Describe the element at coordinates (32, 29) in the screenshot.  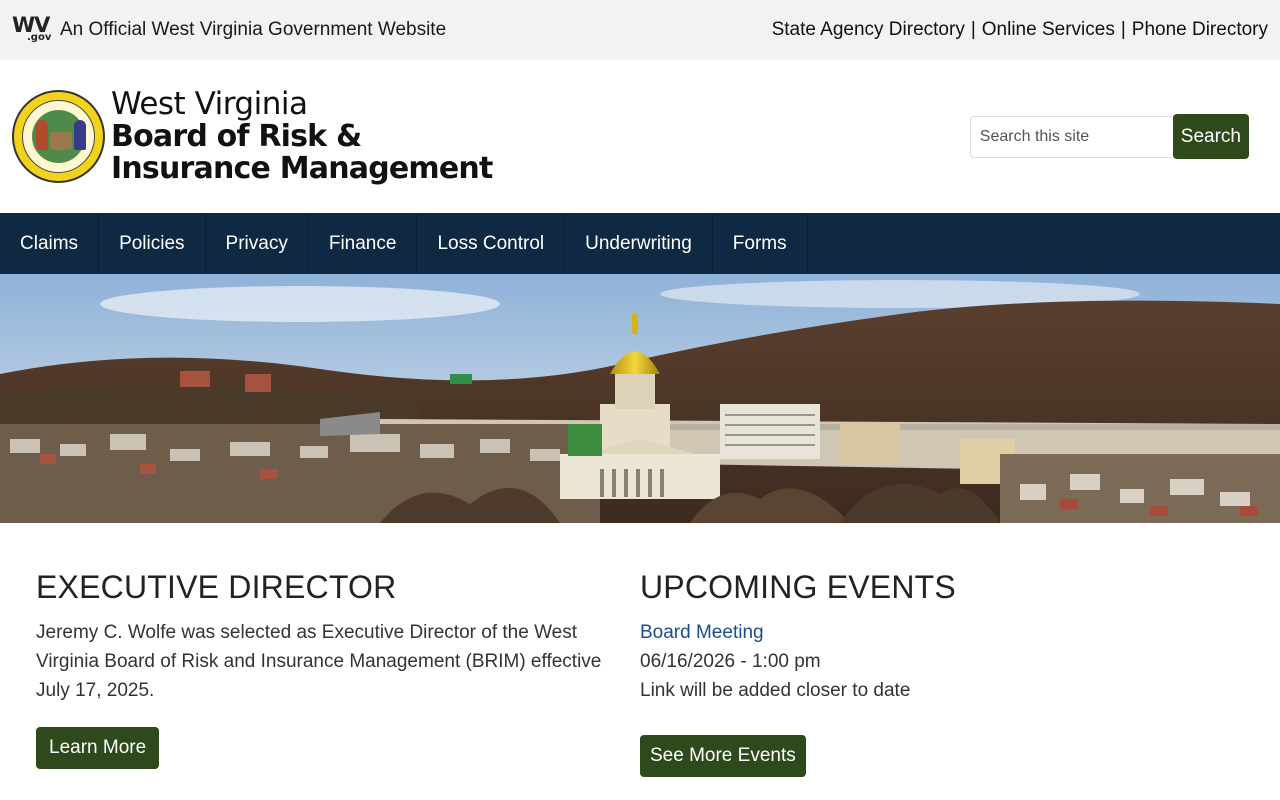
I see `wv-gov-logo: WV .gov` at that location.